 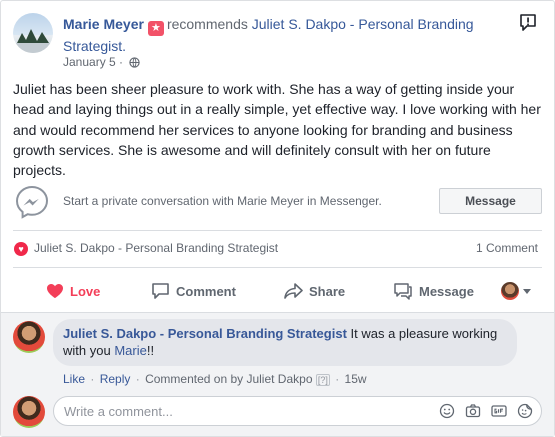 I want to click on comment-icon, so click(x=160, y=291).